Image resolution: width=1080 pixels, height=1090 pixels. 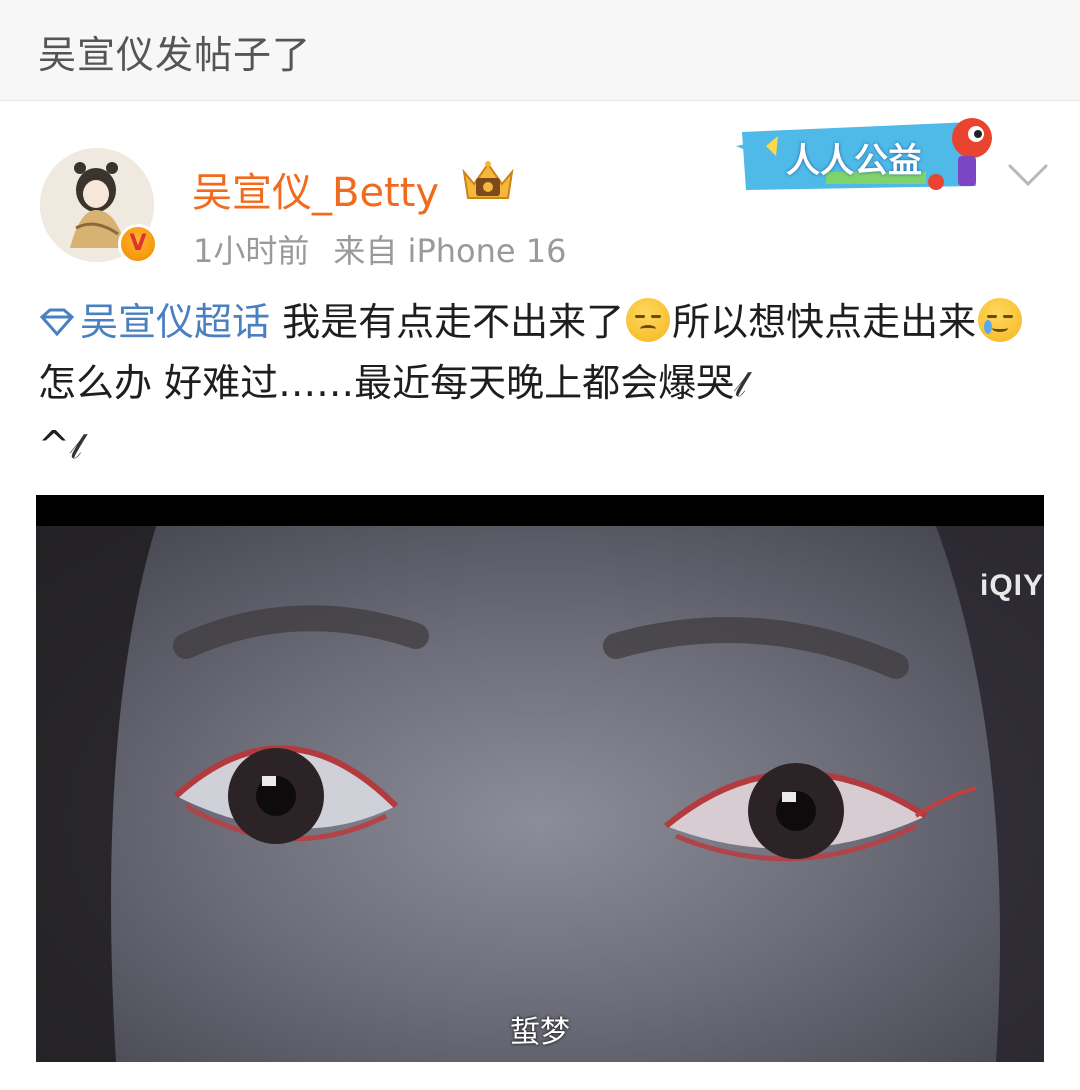 What do you see at coordinates (648, 320) in the screenshot?
I see `pensive-emoji-icon` at bounding box center [648, 320].